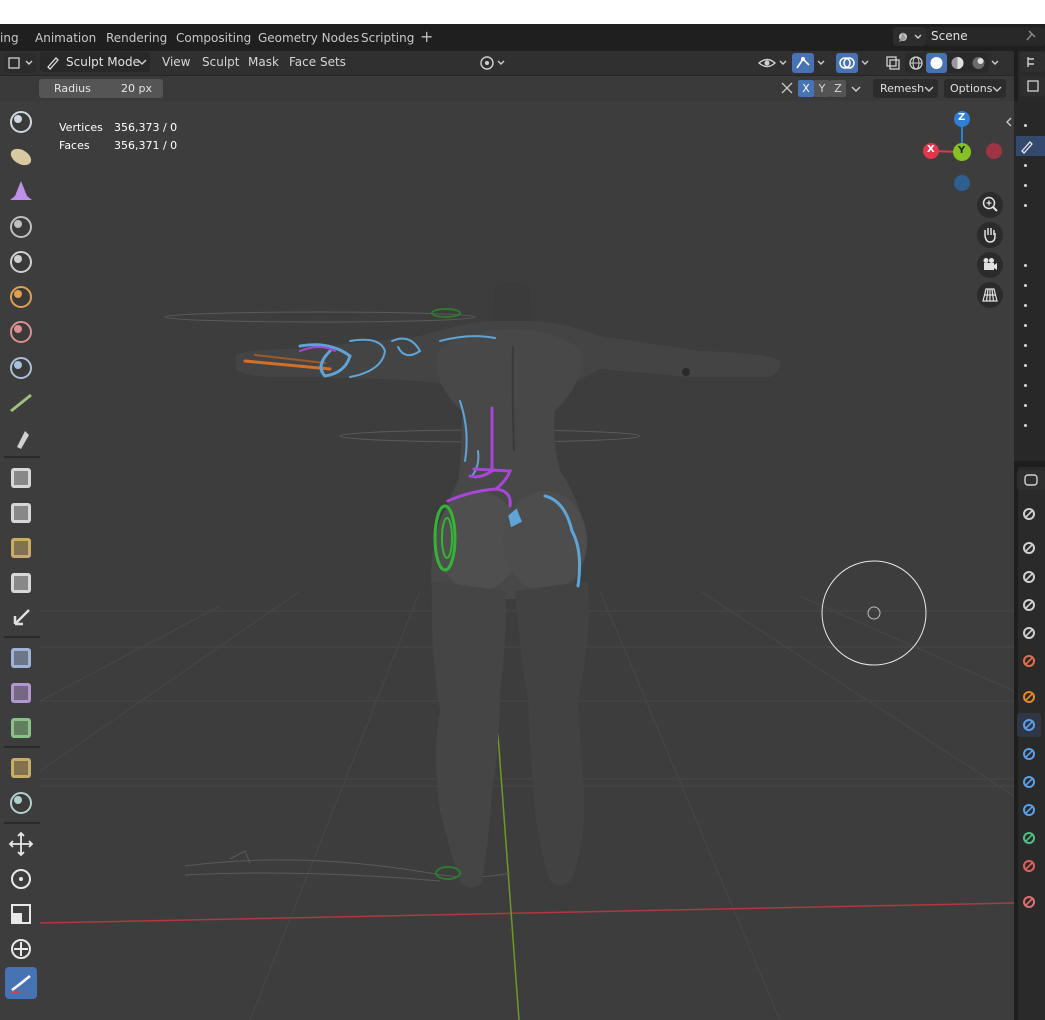  I want to click on tool-cloth-filter, so click(21, 693).